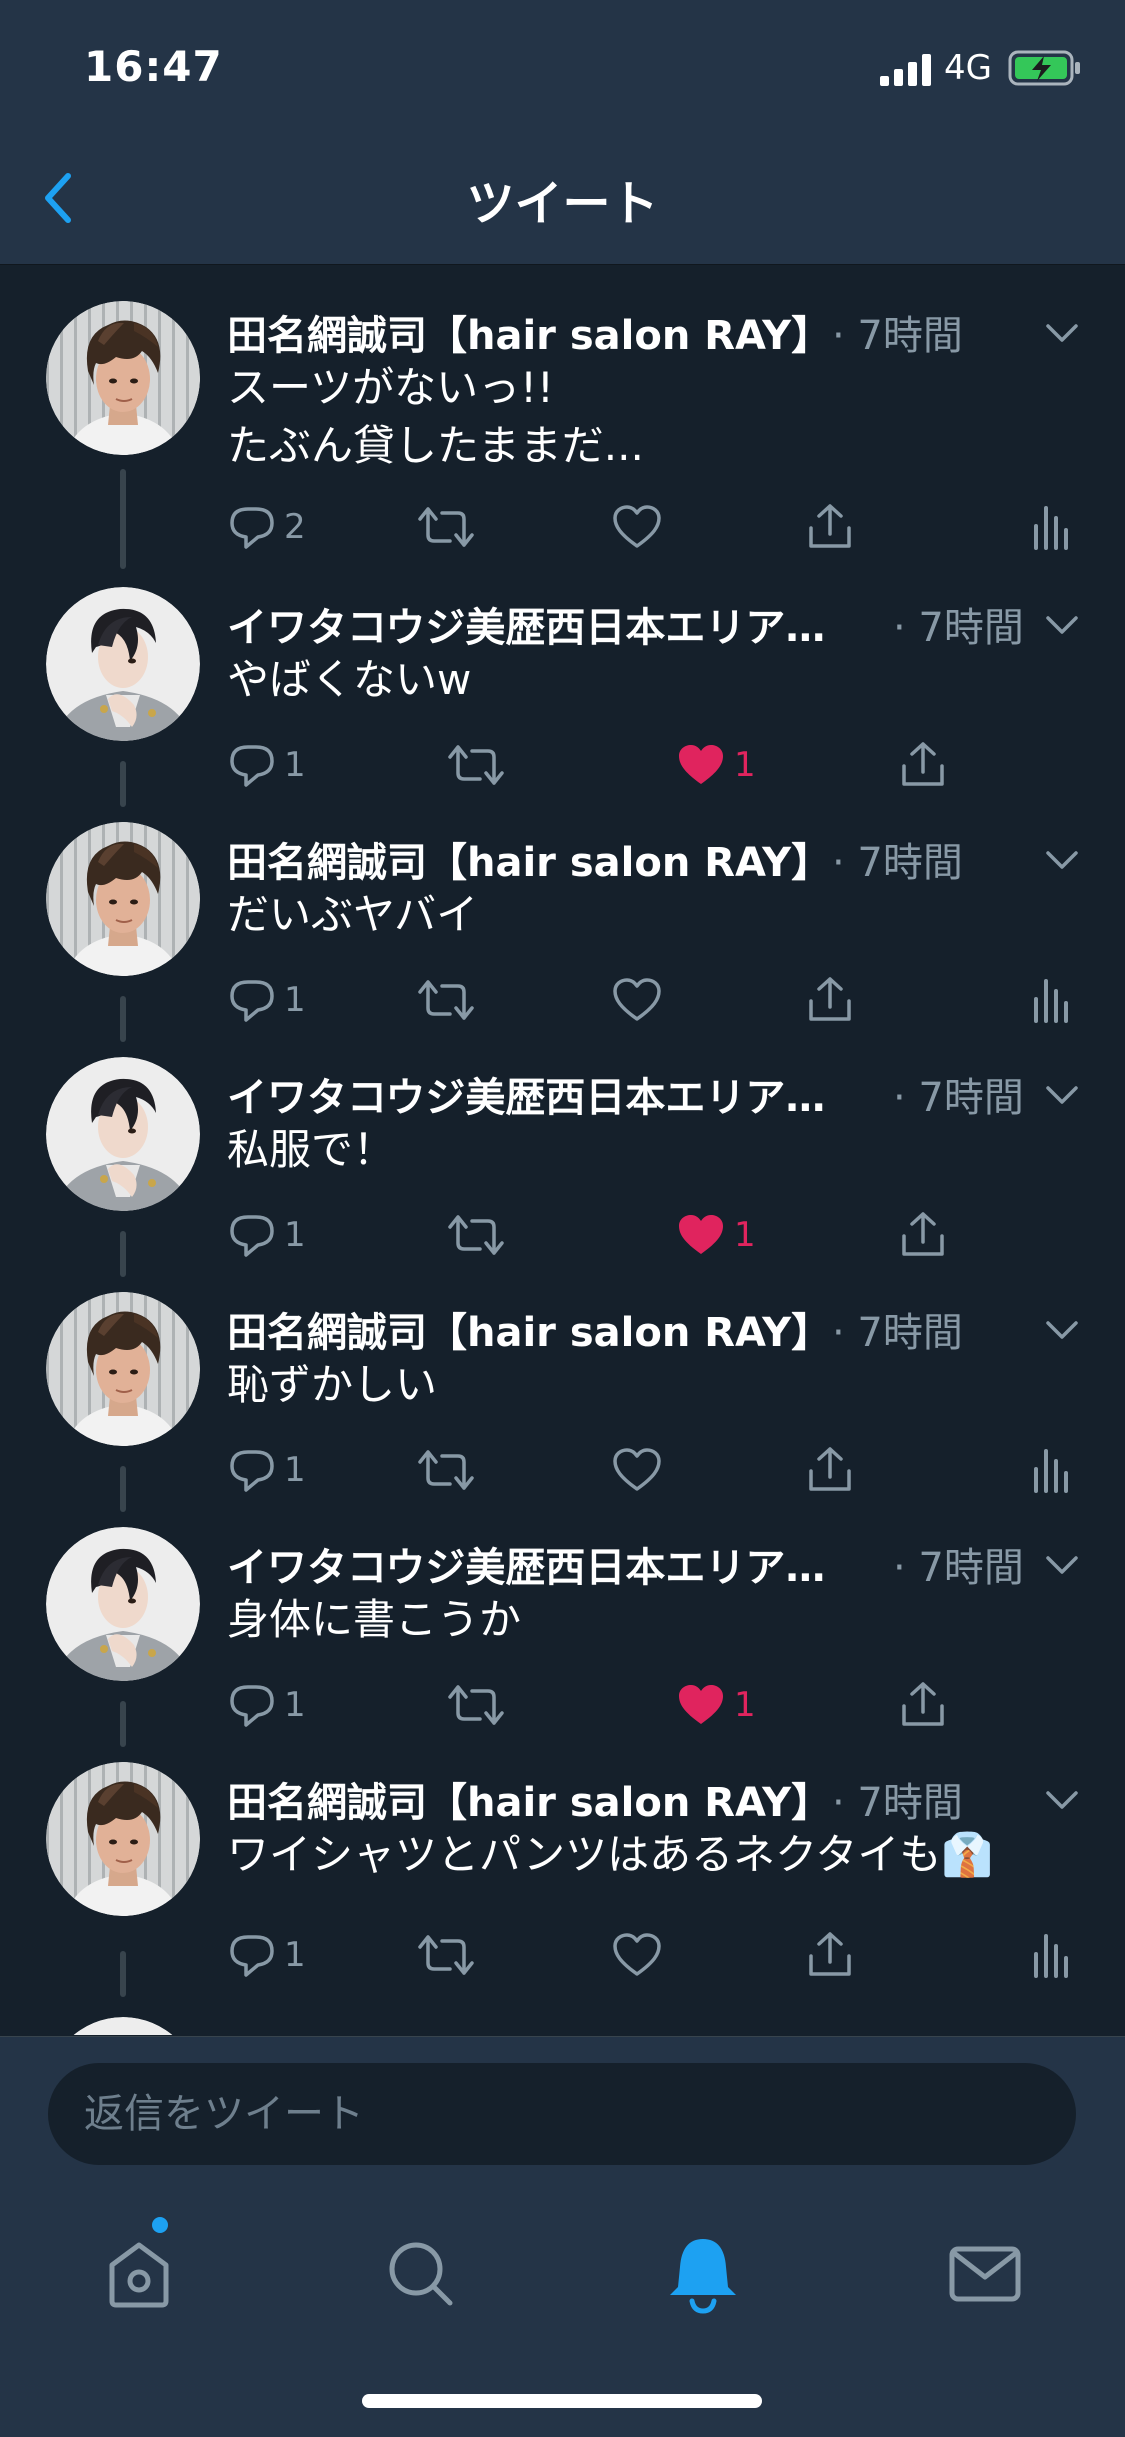  What do you see at coordinates (1045, 70) in the screenshot?
I see `battery-icon` at bounding box center [1045, 70].